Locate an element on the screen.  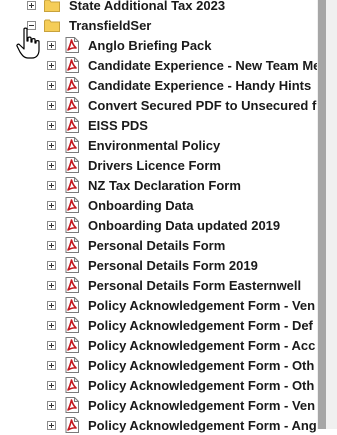
tree-node: Environmental Policy is located at coordinates (133, 145).